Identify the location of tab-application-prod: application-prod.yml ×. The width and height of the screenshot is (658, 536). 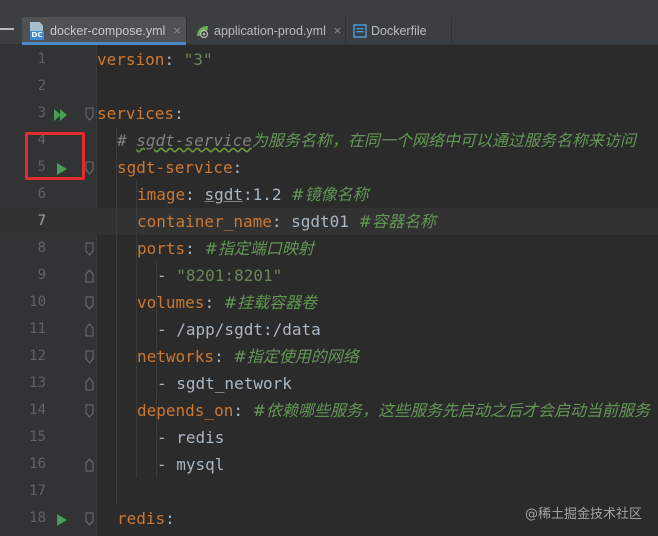
(267, 30).